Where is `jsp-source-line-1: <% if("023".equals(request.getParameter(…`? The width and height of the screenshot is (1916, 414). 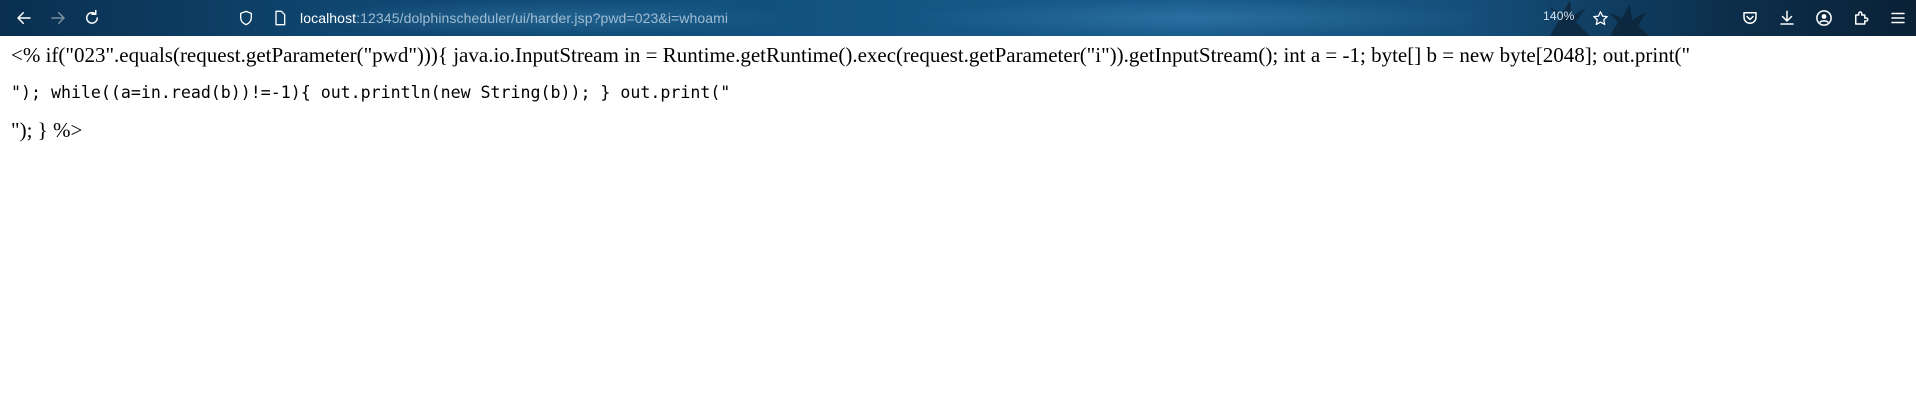
jsp-source-line-1: <% if("023".equals(request.getParameter(… is located at coordinates (851, 55).